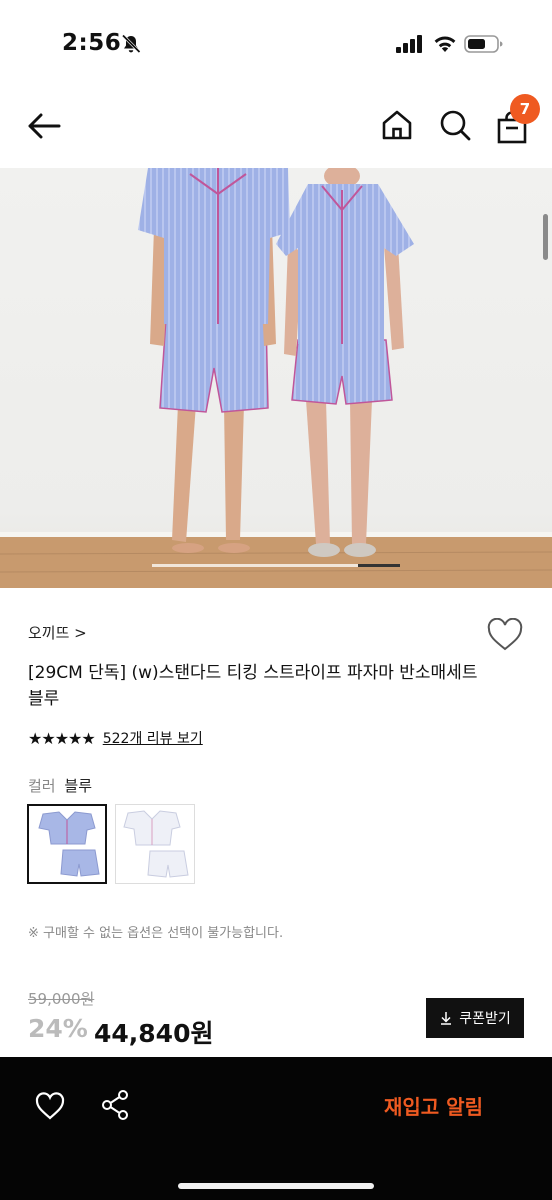 This screenshot has width=552, height=1200. What do you see at coordinates (57, 632) in the screenshot?
I see `brand-link: 오끼뜨 >` at bounding box center [57, 632].